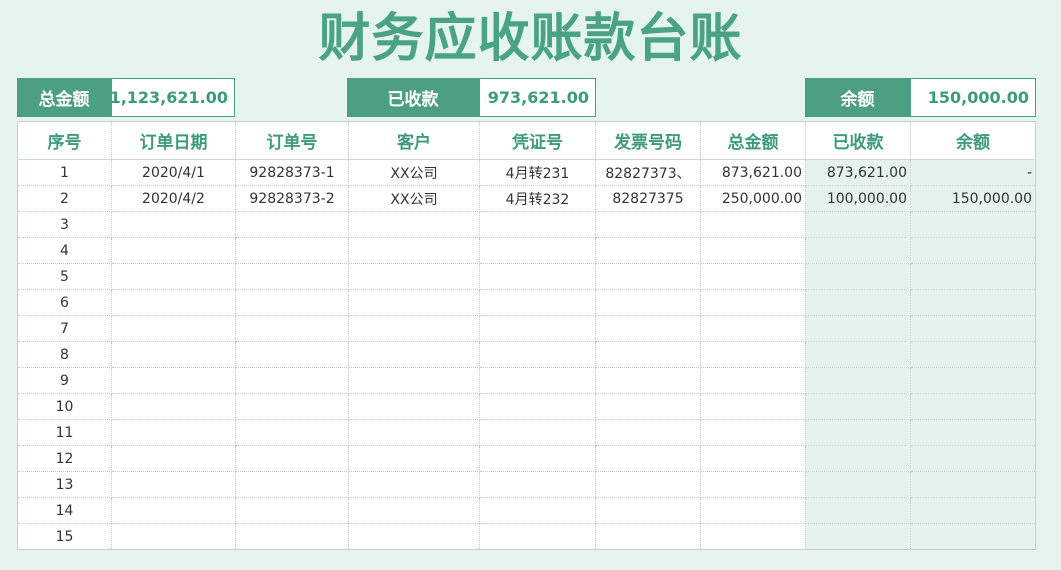 The image size is (1061, 570). What do you see at coordinates (64, 458) in the screenshot?
I see `cell-seq: 12` at bounding box center [64, 458].